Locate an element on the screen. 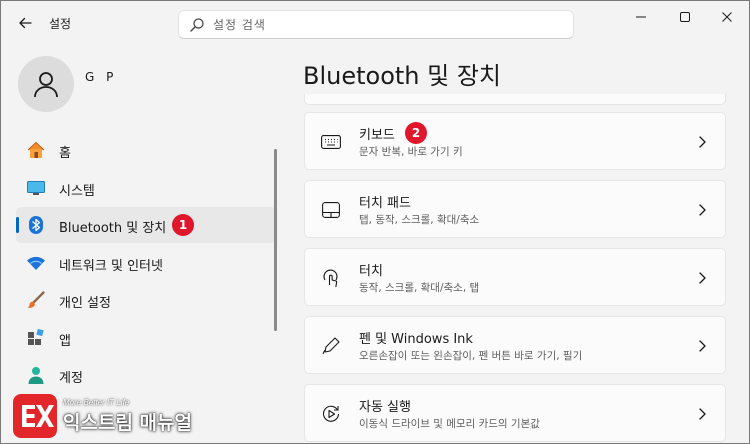 The width and height of the screenshot is (750, 444). sidebar-item-label: 앱 is located at coordinates (65, 341).